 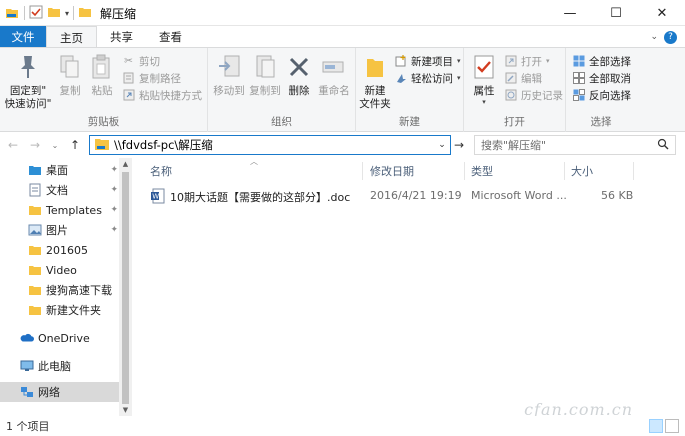 What do you see at coordinates (662, 13) in the screenshot?
I see `close-button: ✕` at bounding box center [662, 13].